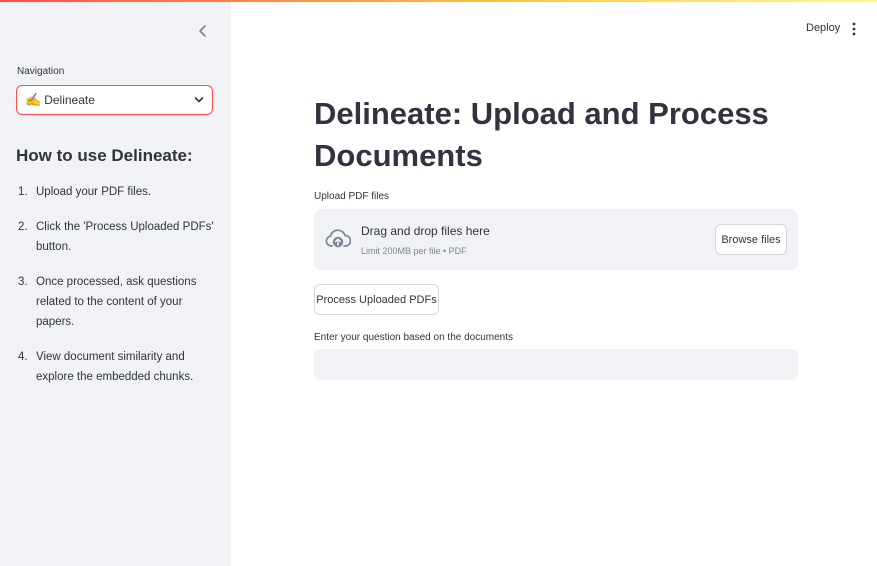 This screenshot has width=877, height=566. Describe the element at coordinates (23, 192) in the screenshot. I see `step-number: 1.` at that location.